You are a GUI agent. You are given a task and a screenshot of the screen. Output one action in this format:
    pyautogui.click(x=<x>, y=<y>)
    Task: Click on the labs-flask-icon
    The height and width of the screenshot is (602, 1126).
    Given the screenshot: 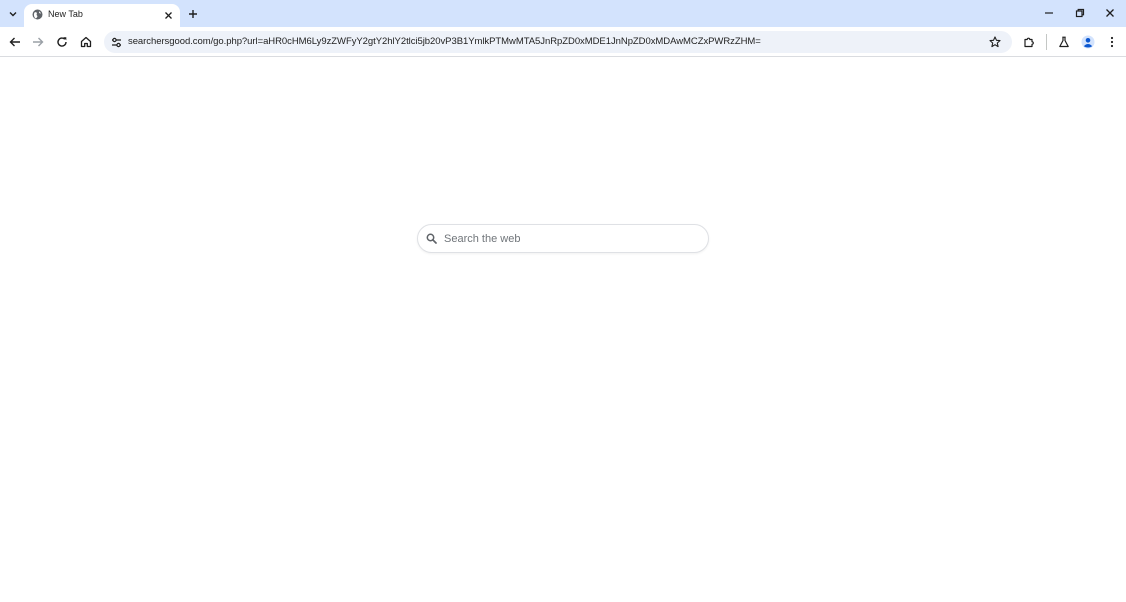 What is the action you would take?
    pyautogui.click(x=1064, y=42)
    